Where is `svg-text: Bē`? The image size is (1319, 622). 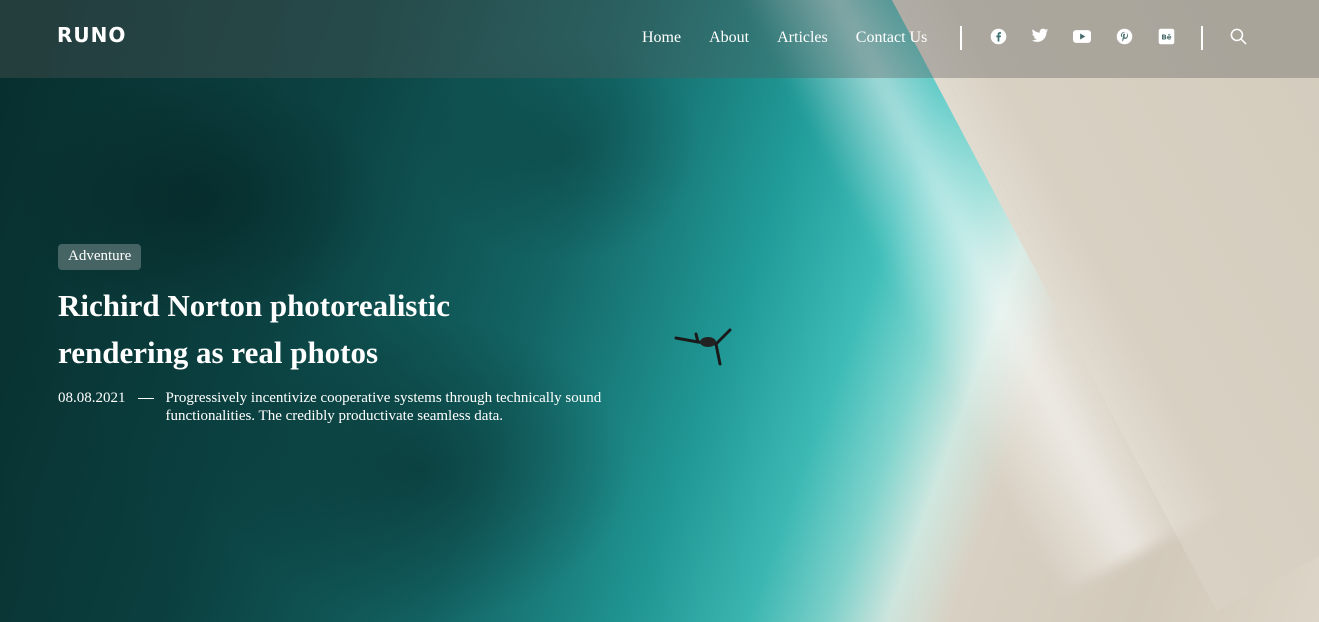 svg-text: Bē is located at coordinates (1166, 36).